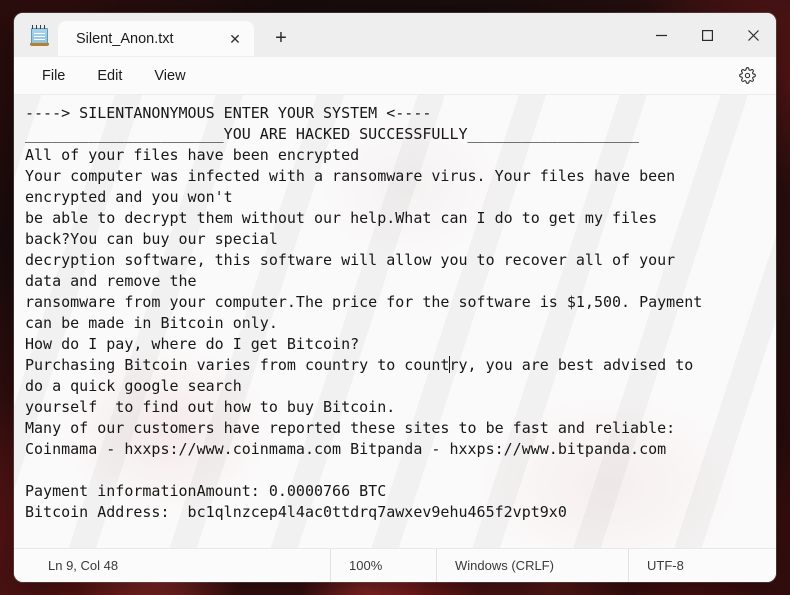  Describe the element at coordinates (129, 197) in the screenshot. I see `text-line: encrypted and you won't` at that location.